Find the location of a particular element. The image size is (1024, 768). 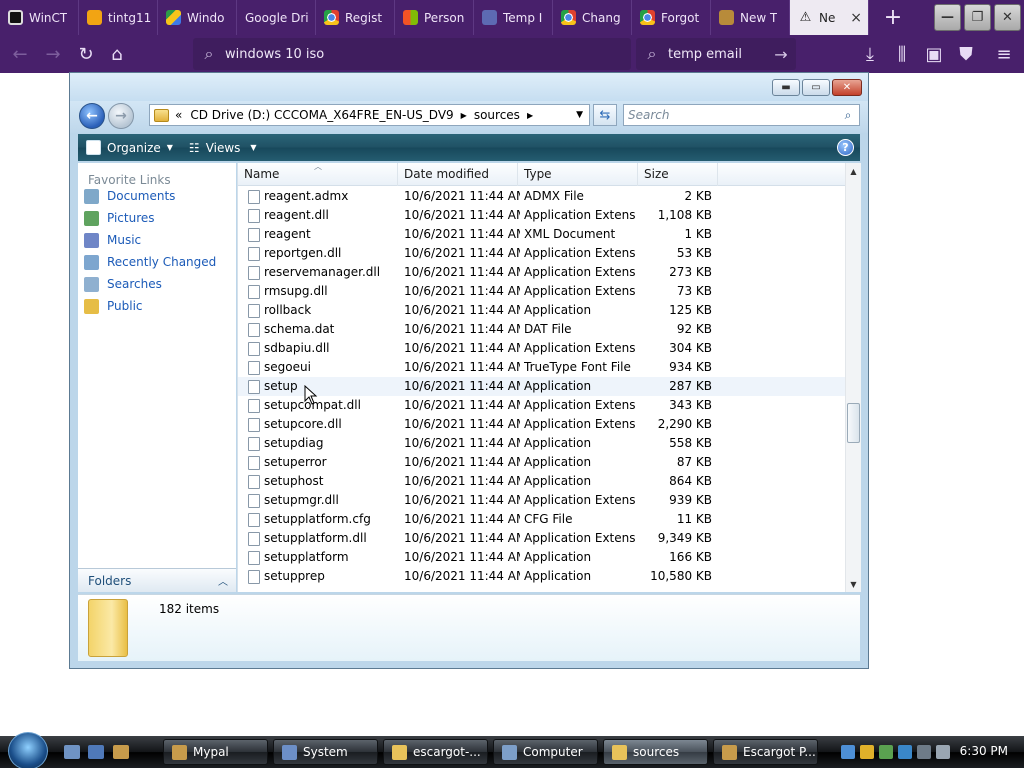

browser-tab: tintg11 is located at coordinates (118, 17).